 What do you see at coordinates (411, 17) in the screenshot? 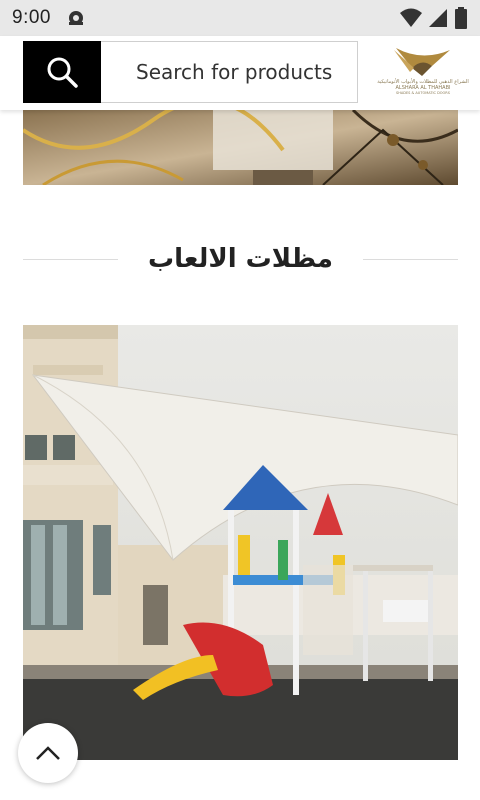
I see `wifi-icon` at bounding box center [411, 17].